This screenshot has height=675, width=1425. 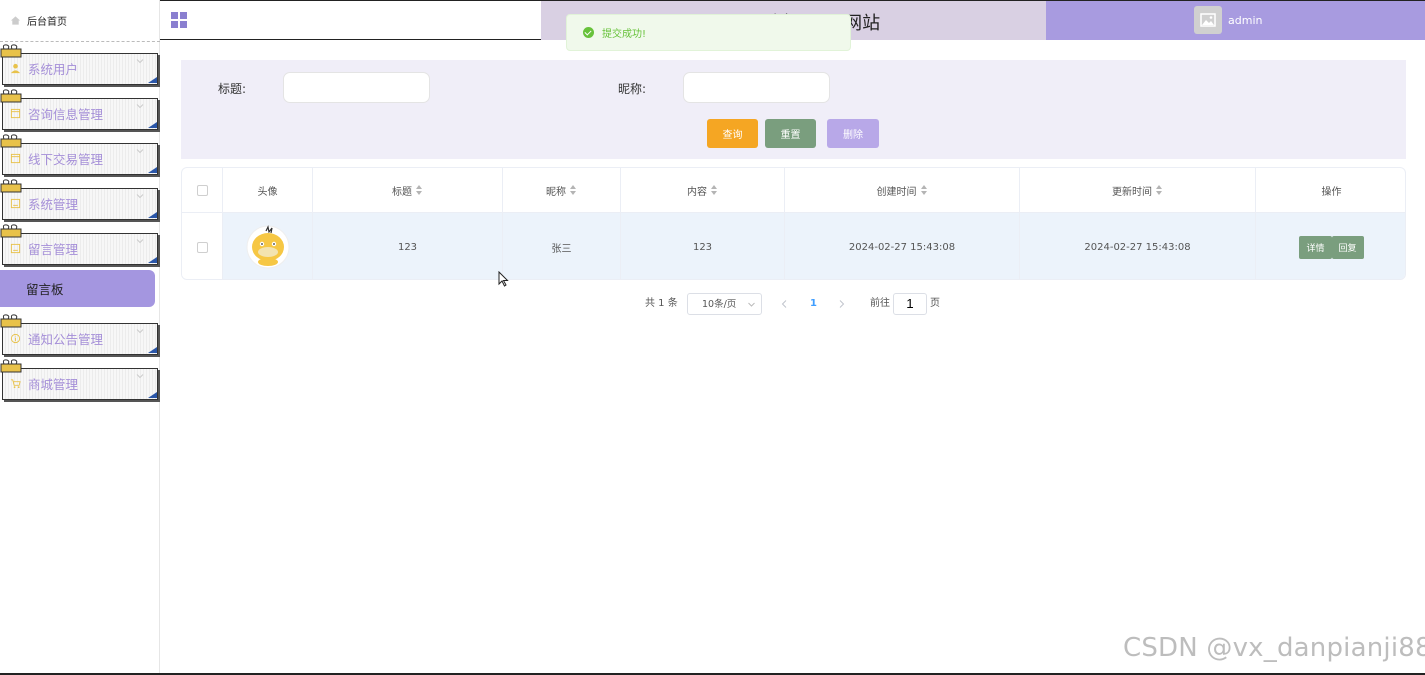 What do you see at coordinates (15, 20) in the screenshot?
I see `home-icon` at bounding box center [15, 20].